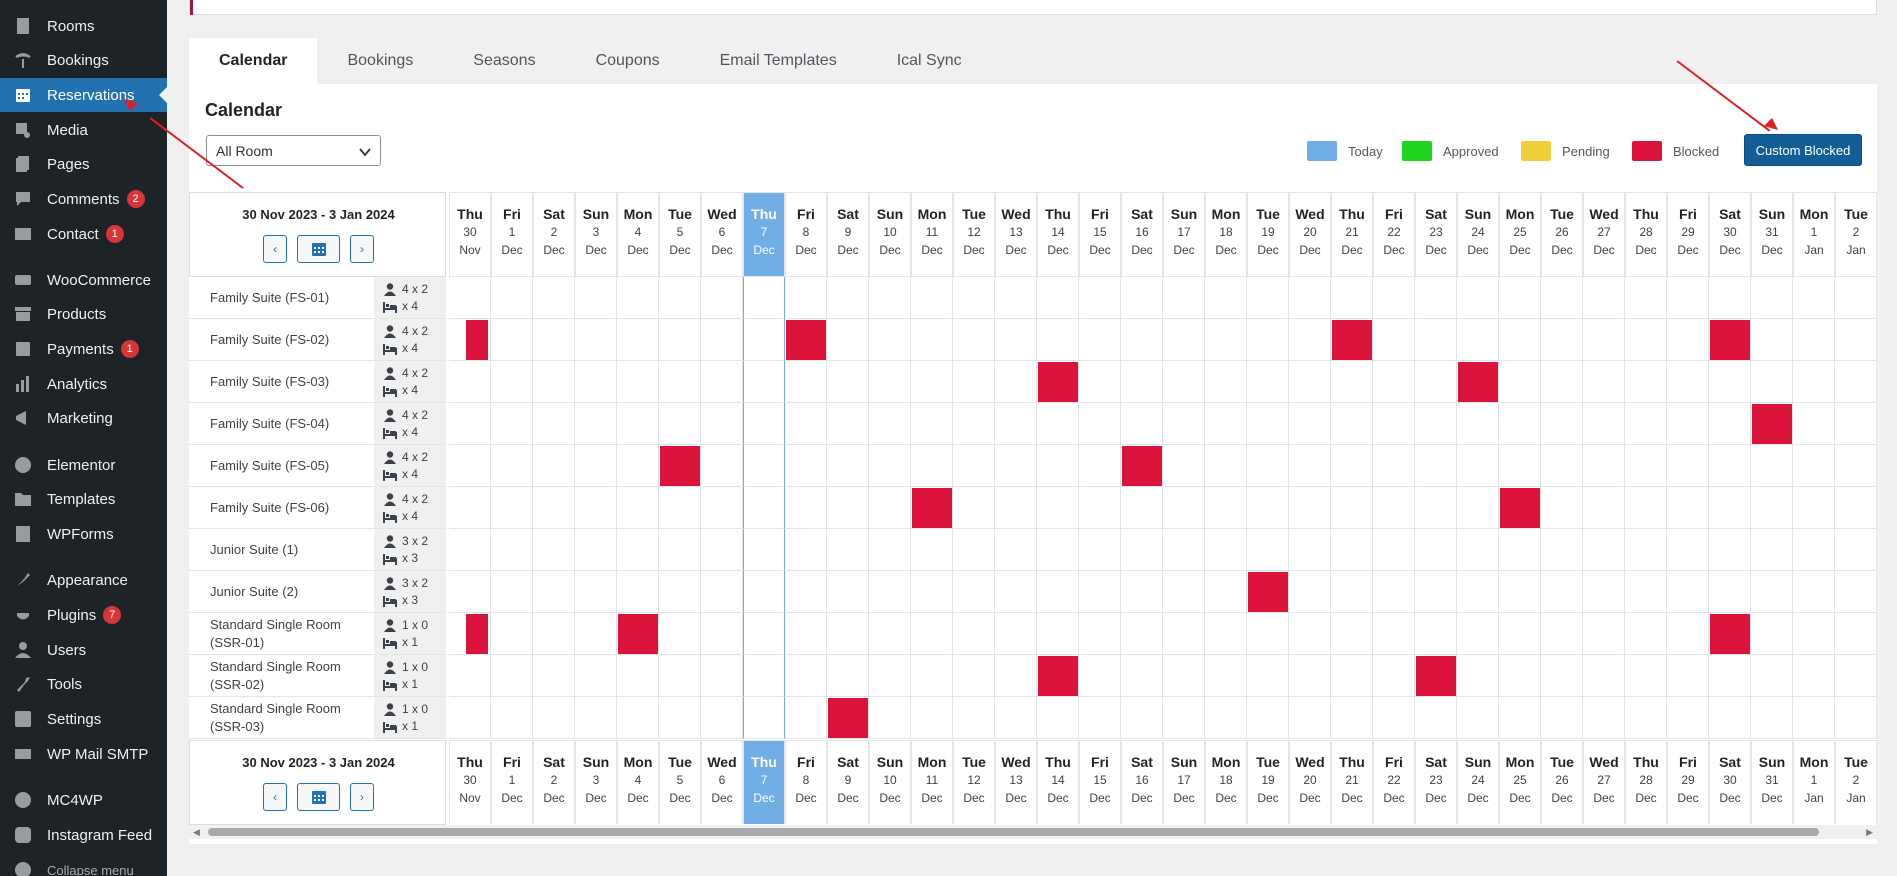 The height and width of the screenshot is (876, 1897). I want to click on sidebar-item-tools: Tools, so click(83, 684).